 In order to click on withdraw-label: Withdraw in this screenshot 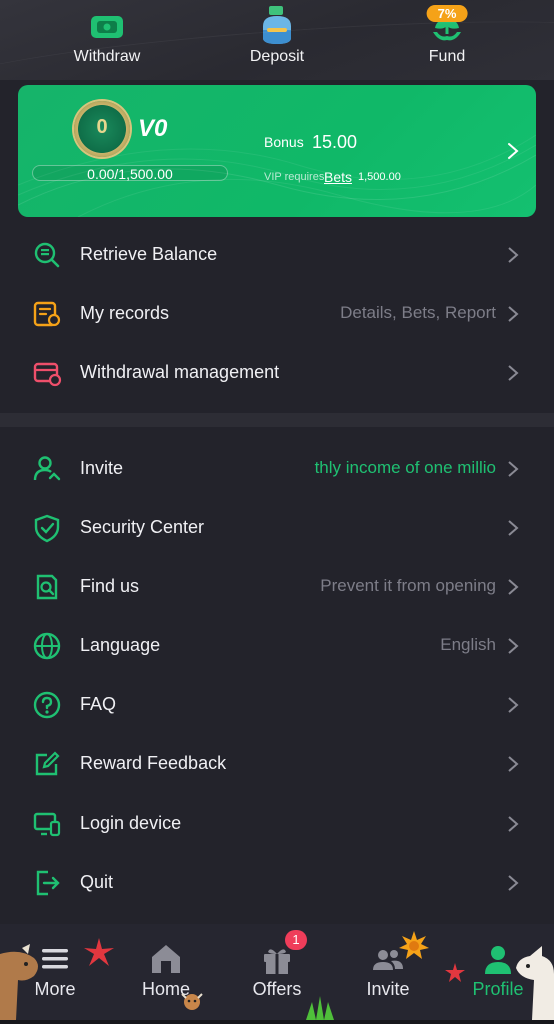, I will do `click(107, 56)`.